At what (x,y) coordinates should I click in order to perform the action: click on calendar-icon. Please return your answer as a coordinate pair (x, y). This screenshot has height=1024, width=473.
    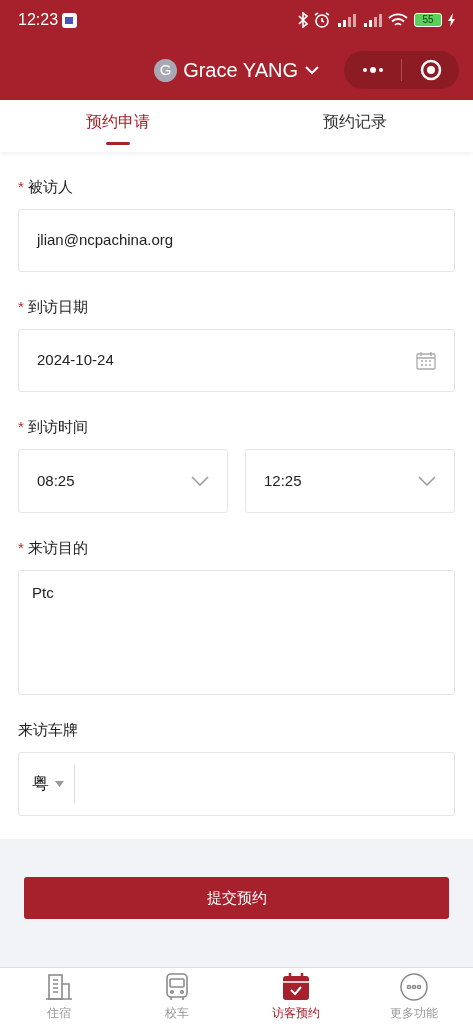
    Looking at the image, I should click on (426, 360).